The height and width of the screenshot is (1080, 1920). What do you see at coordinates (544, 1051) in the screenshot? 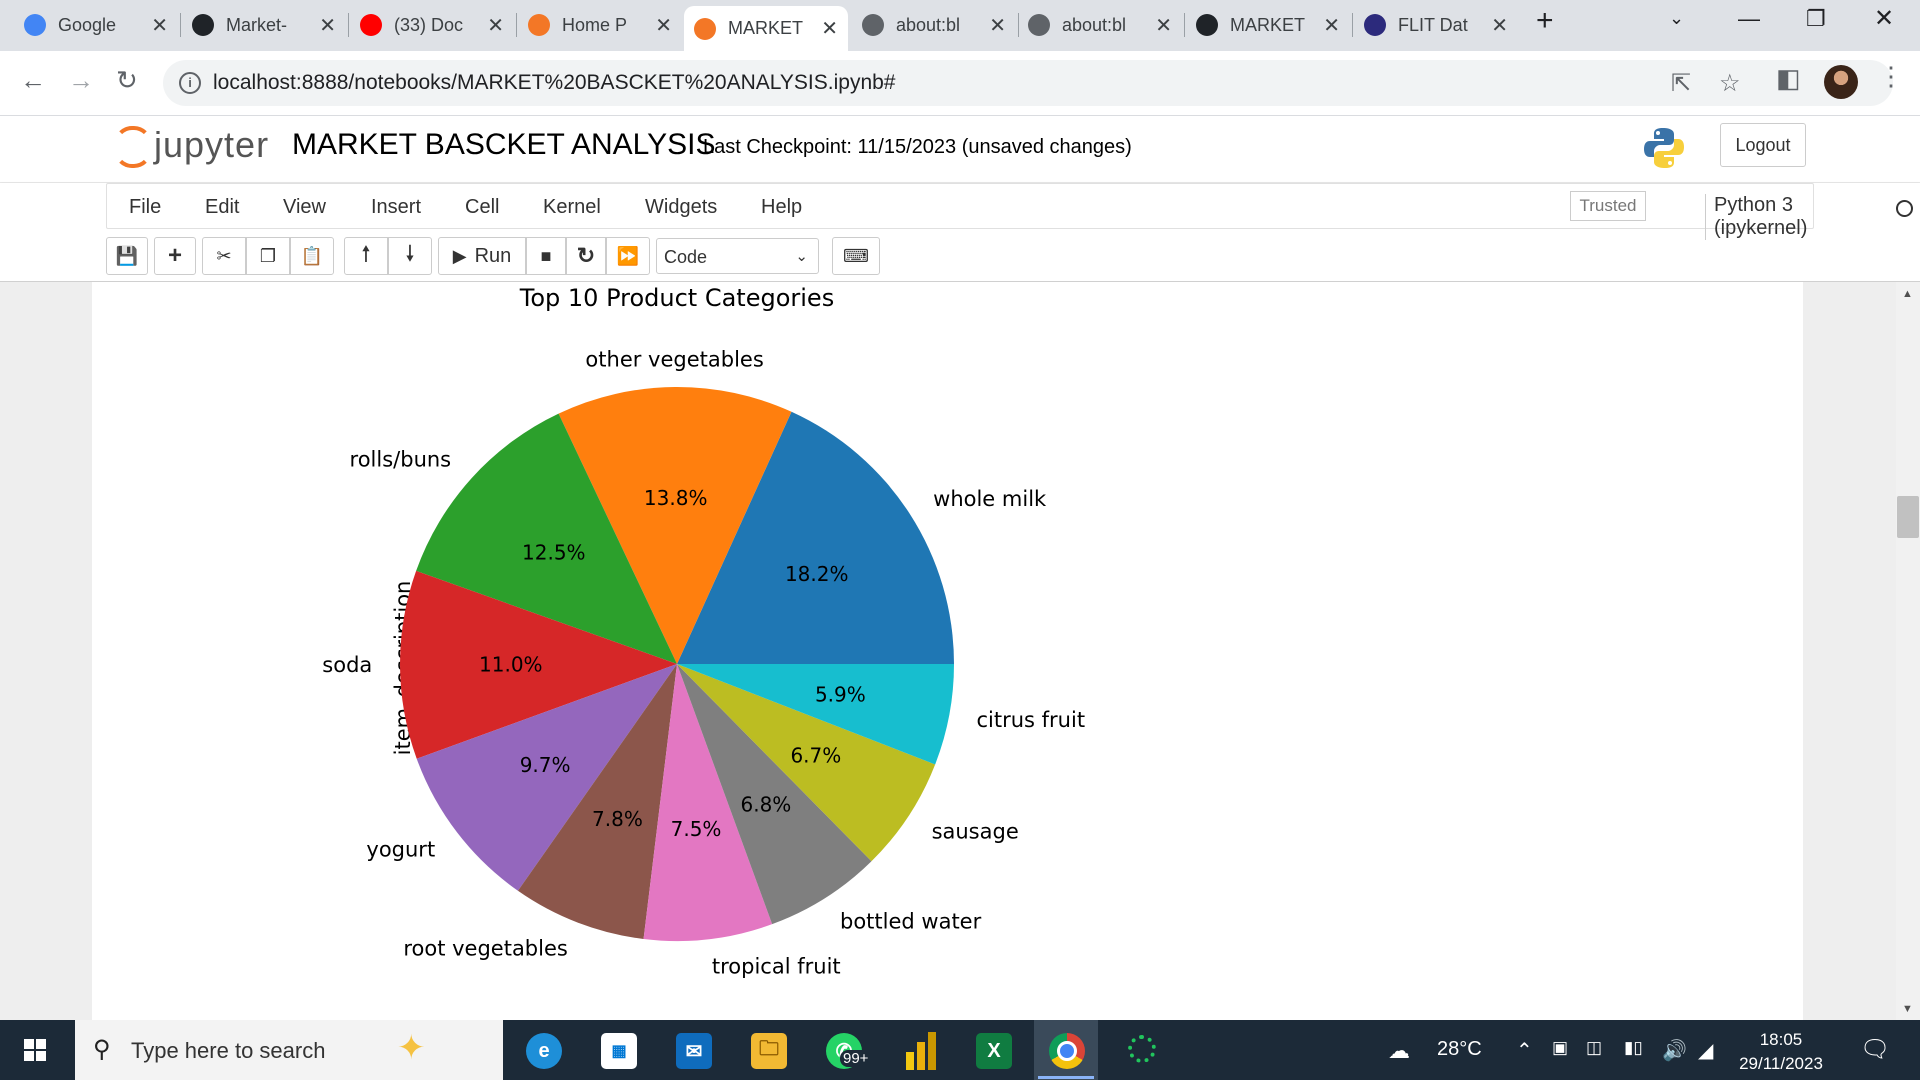
I see `edge-browser-icon: e` at bounding box center [544, 1051].